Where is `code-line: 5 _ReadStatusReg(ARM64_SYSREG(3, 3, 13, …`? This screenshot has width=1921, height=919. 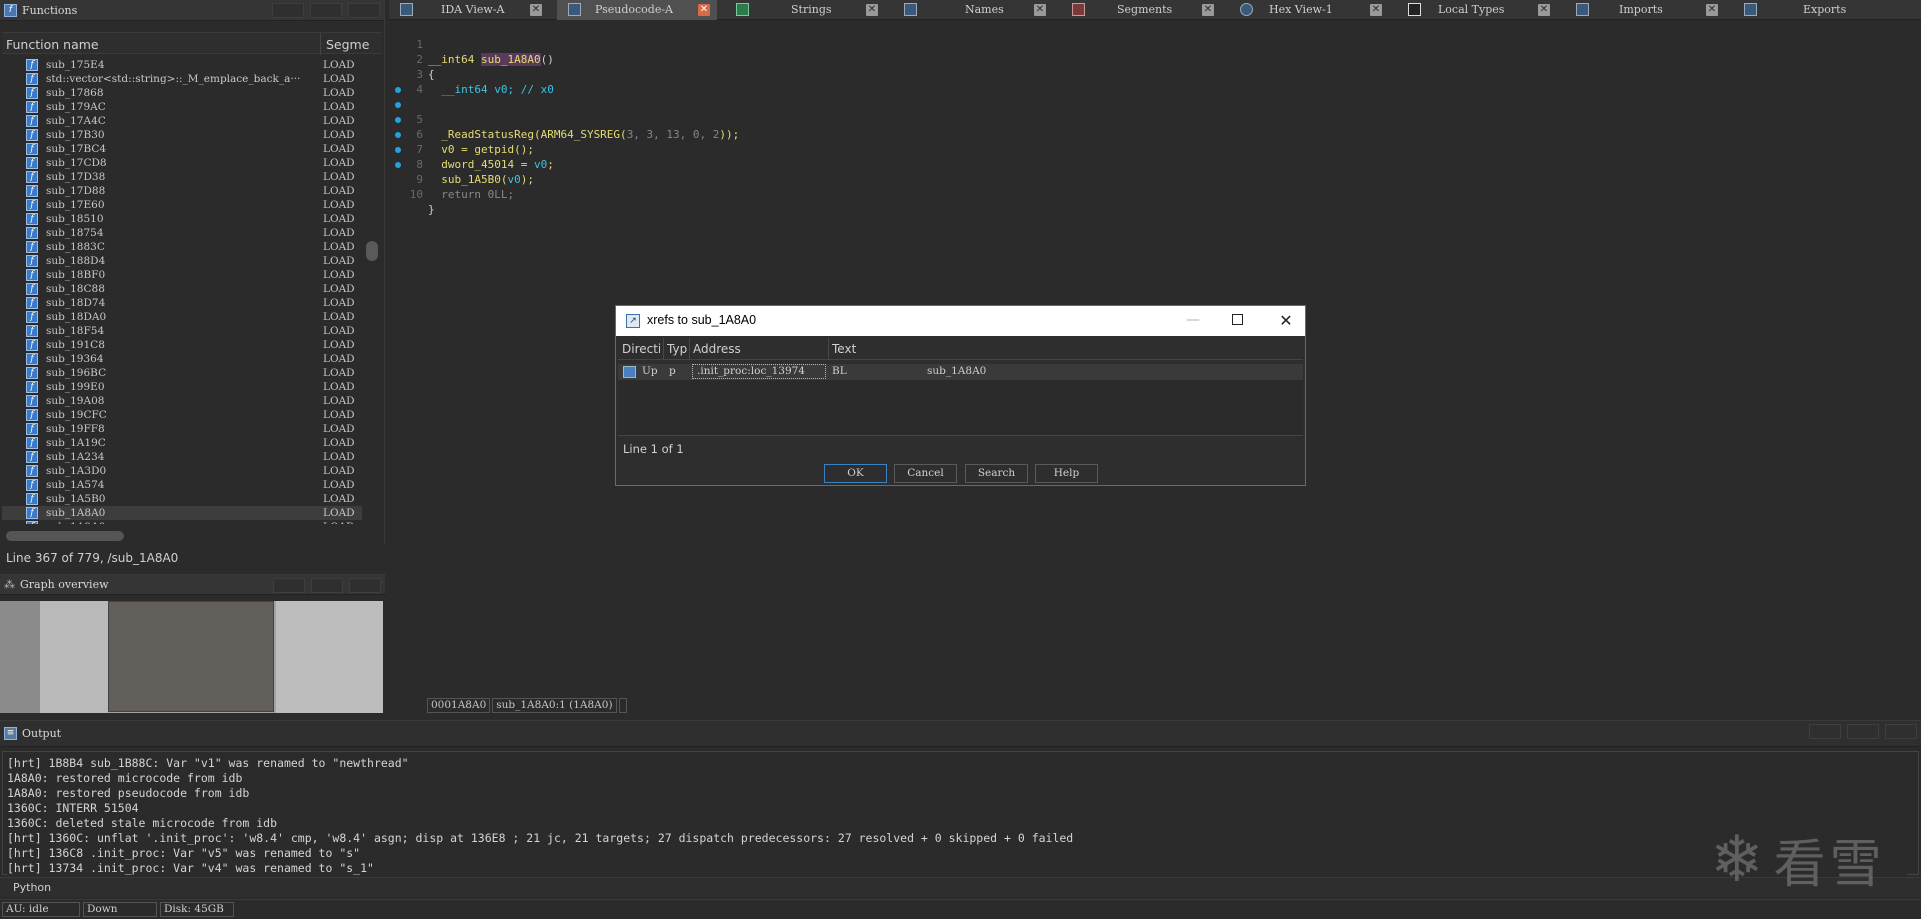
code-line: 5 _ReadStatusReg(ARM64_SYSREG(3, 3, 13, … is located at coordinates (589, 111).